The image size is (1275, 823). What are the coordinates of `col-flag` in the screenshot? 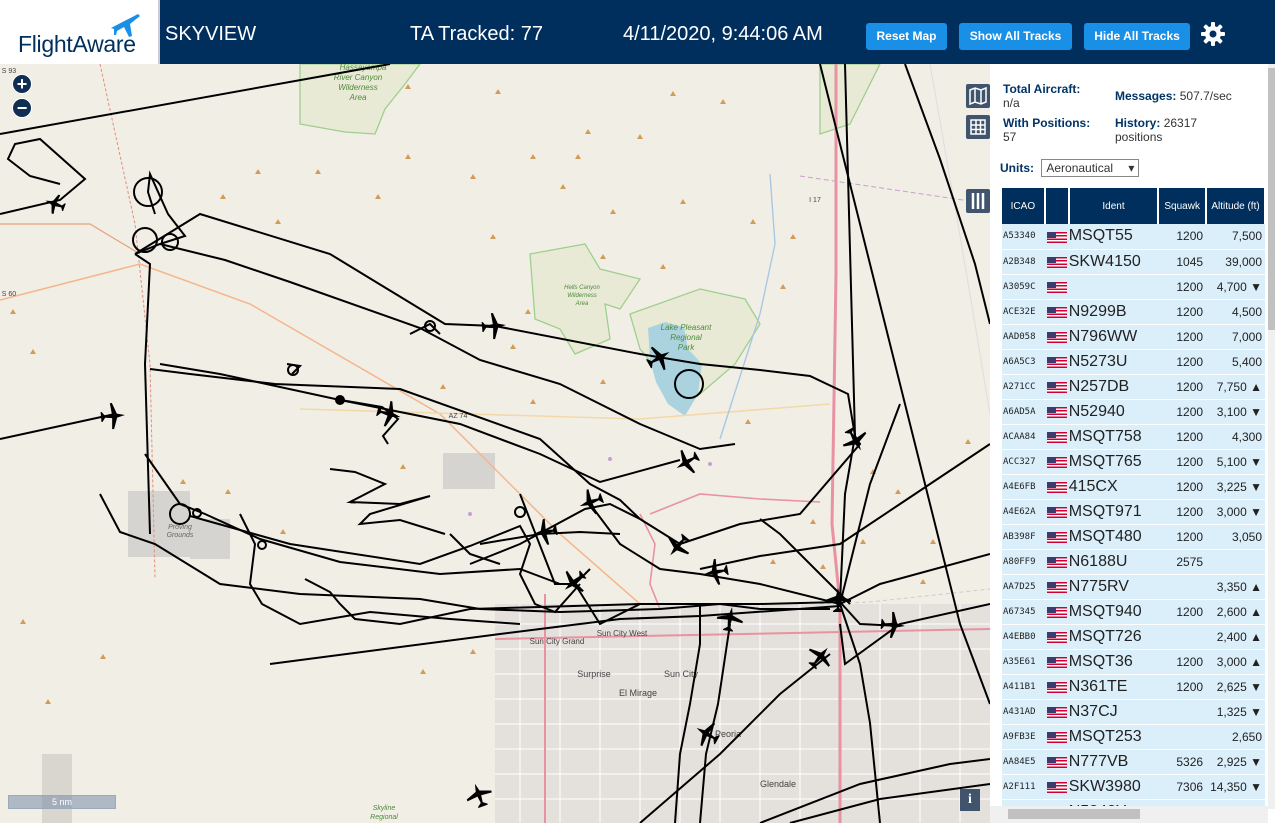 It's located at (1057, 206).